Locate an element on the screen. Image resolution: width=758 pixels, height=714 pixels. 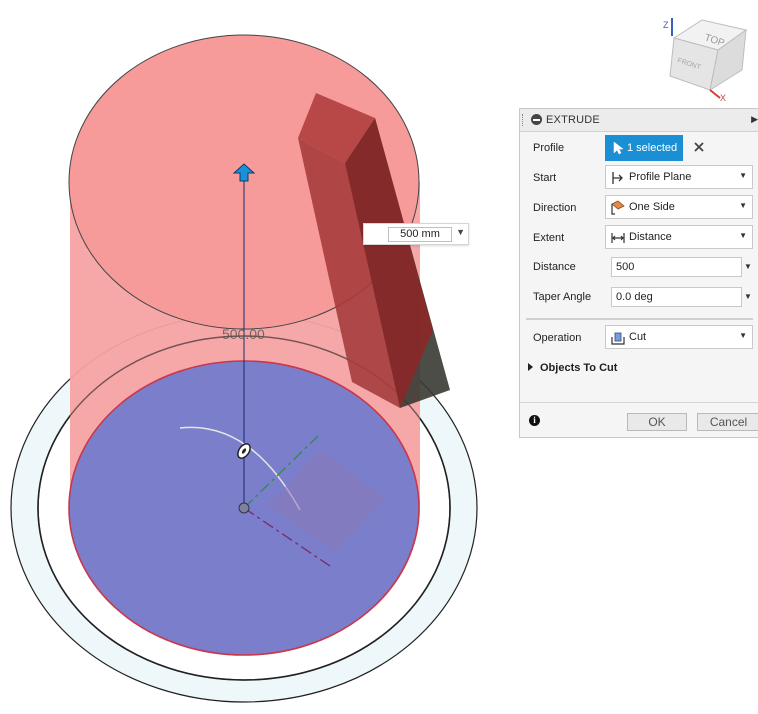
distance-value: 500 is located at coordinates (625, 267).